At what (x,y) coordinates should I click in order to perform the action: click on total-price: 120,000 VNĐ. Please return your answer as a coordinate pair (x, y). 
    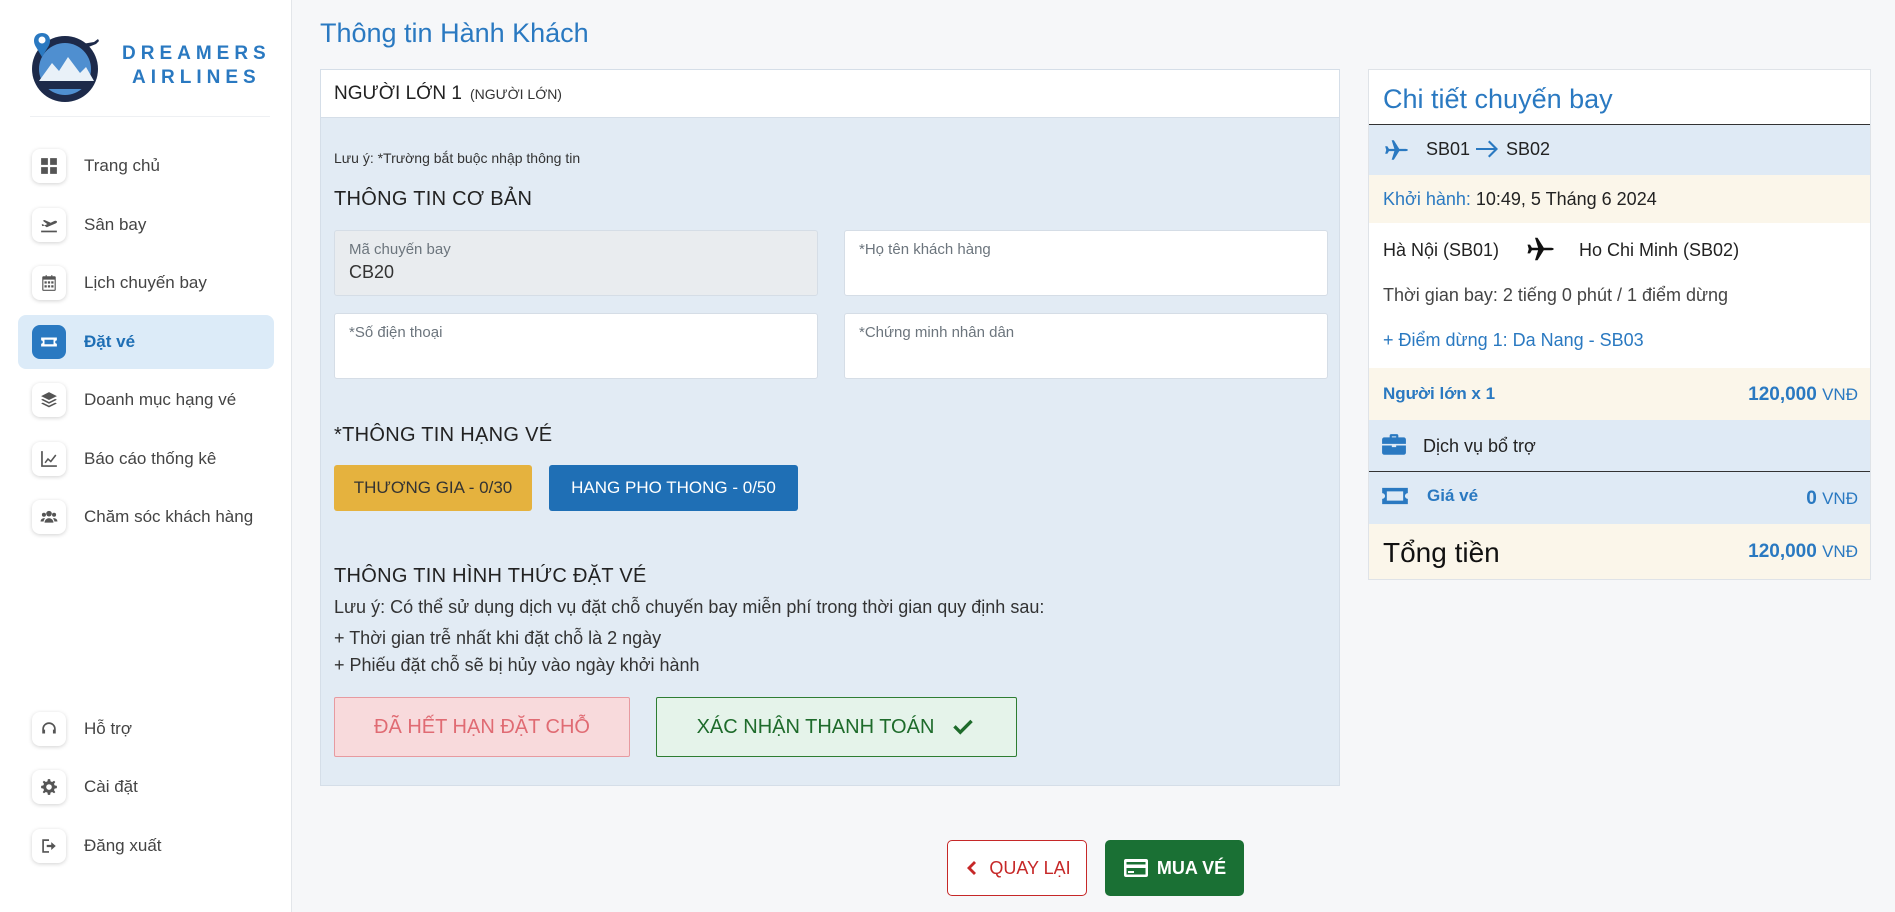
    Looking at the image, I should click on (1803, 552).